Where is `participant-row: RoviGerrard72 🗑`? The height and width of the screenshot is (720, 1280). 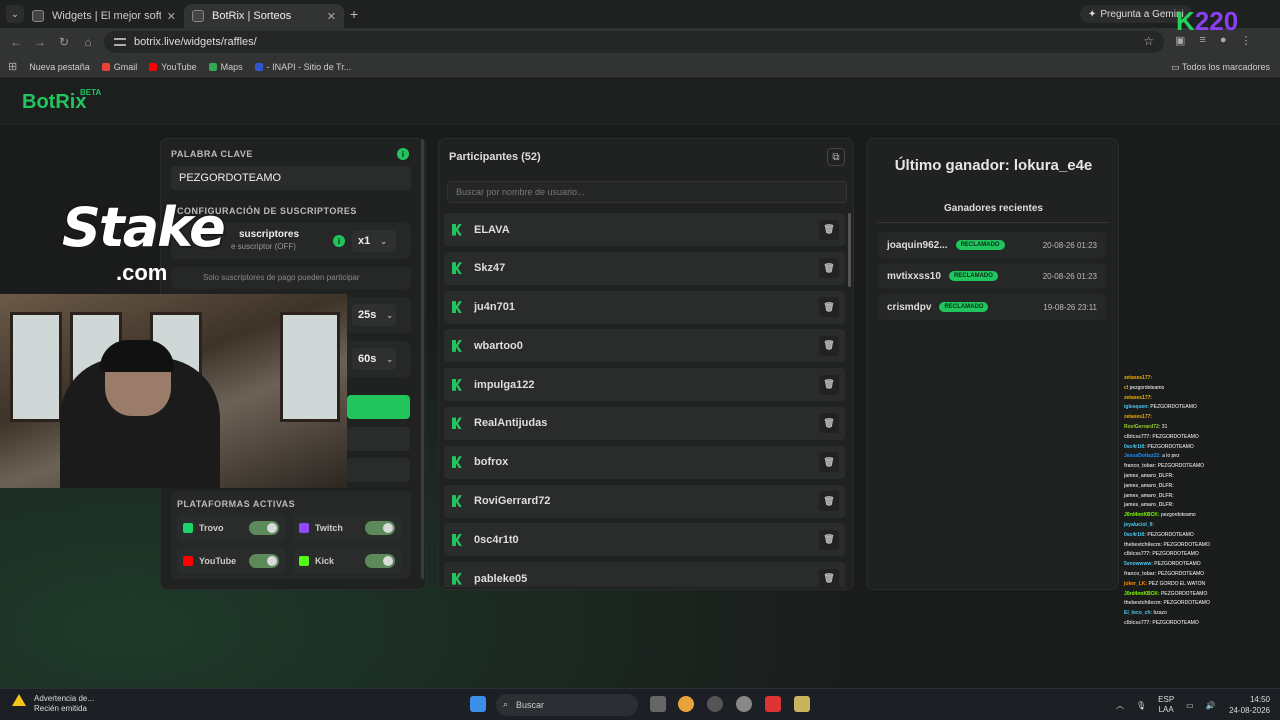 participant-row: RoviGerrard72 🗑 is located at coordinates (644, 501).